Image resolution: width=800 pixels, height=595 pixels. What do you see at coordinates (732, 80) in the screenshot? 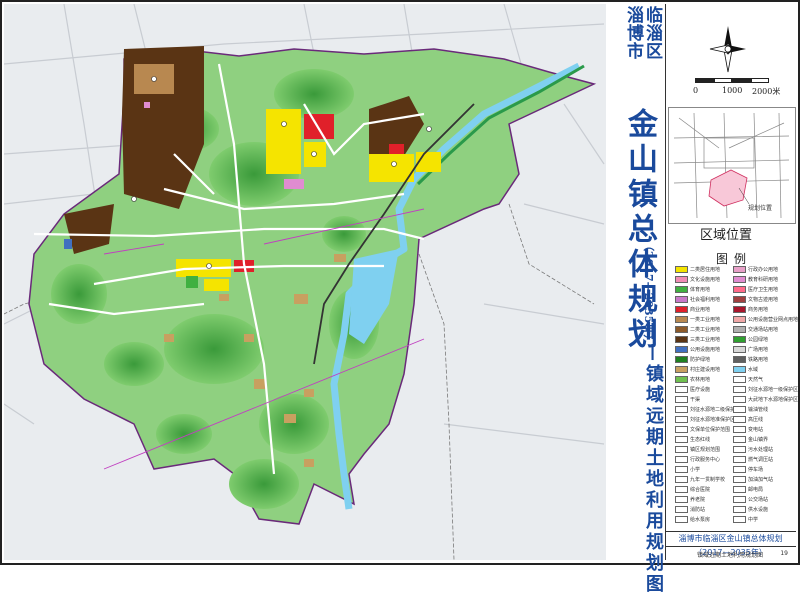
I see `scale-bar` at bounding box center [732, 80].